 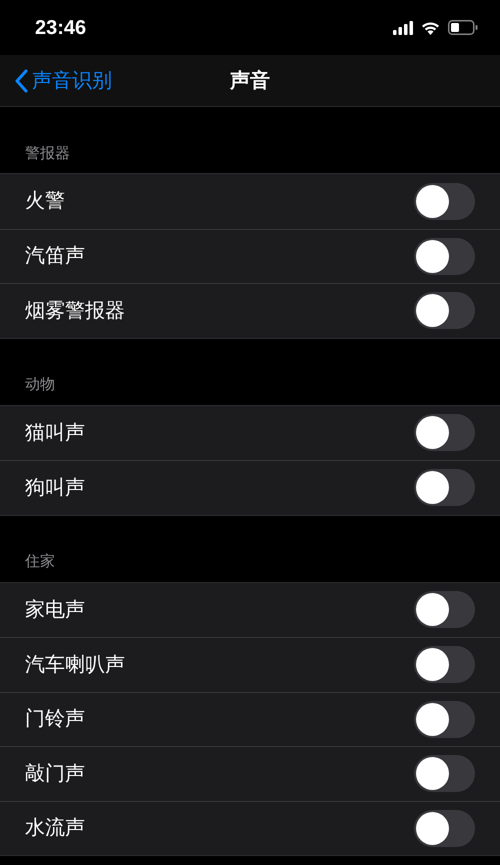 I want to click on section-header: 警报器, so click(x=47, y=154).